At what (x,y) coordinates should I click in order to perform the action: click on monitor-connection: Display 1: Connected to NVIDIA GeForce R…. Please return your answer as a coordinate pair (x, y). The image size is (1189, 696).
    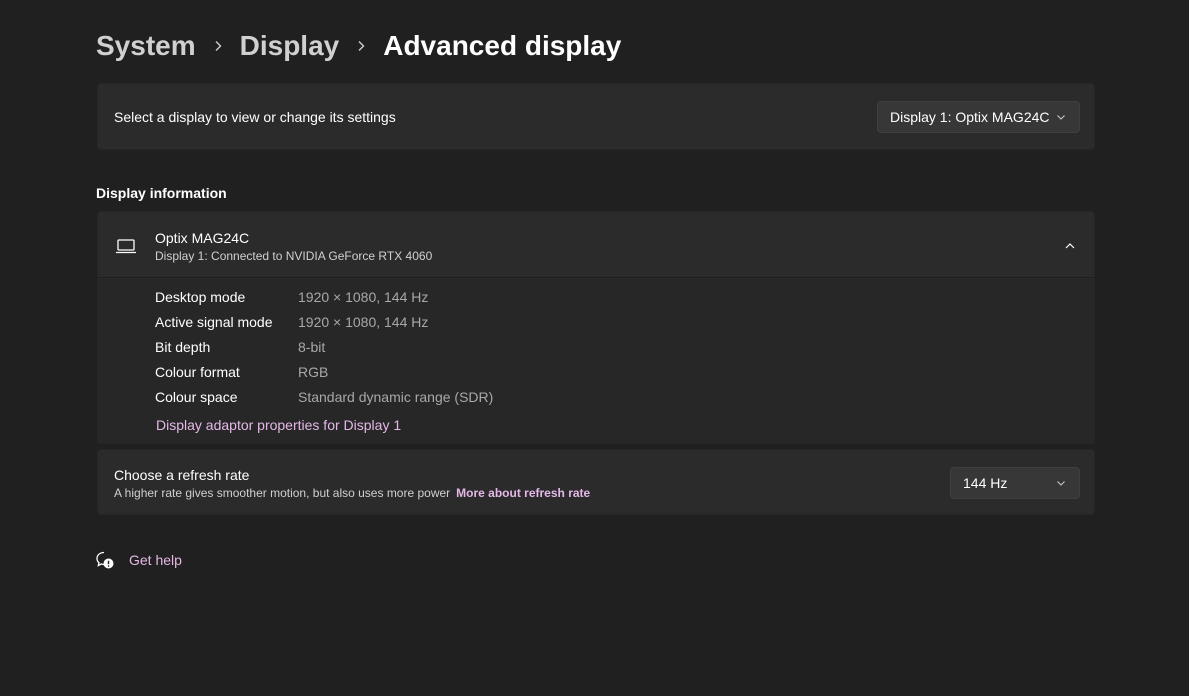
    Looking at the image, I should click on (294, 256).